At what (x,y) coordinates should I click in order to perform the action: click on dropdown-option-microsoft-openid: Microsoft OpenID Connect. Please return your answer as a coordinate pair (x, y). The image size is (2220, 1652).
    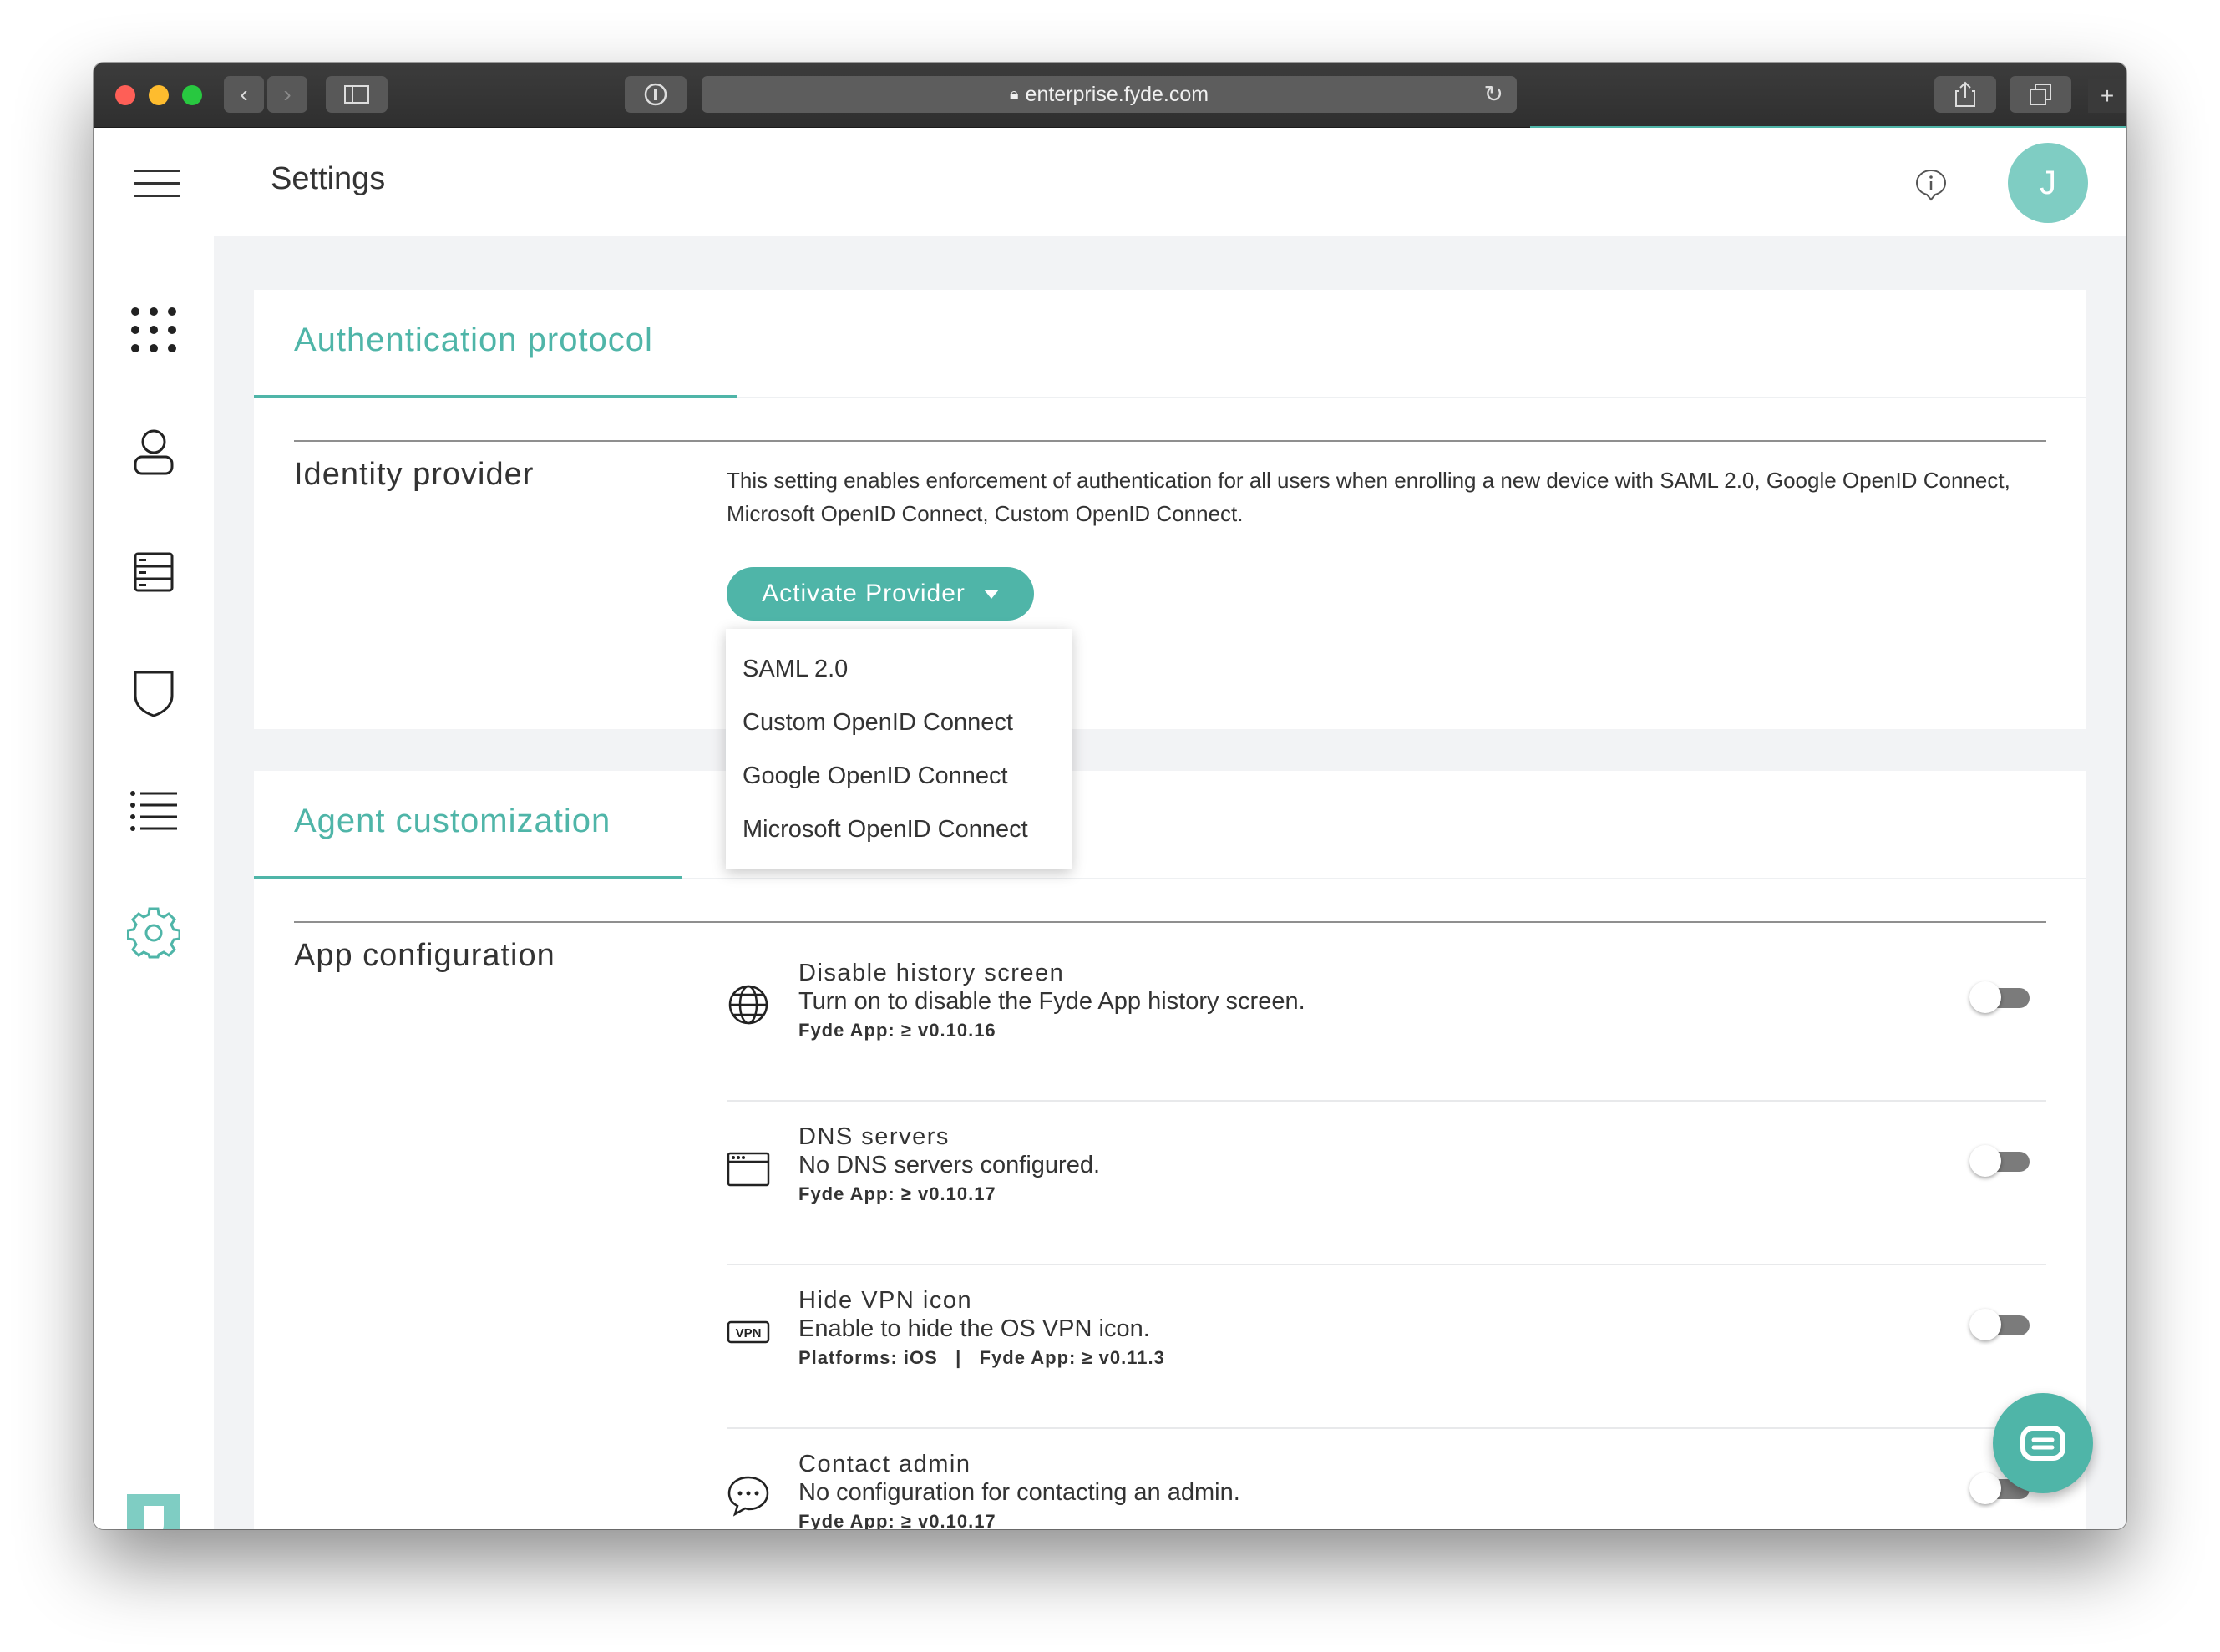
    Looking at the image, I should click on (899, 829).